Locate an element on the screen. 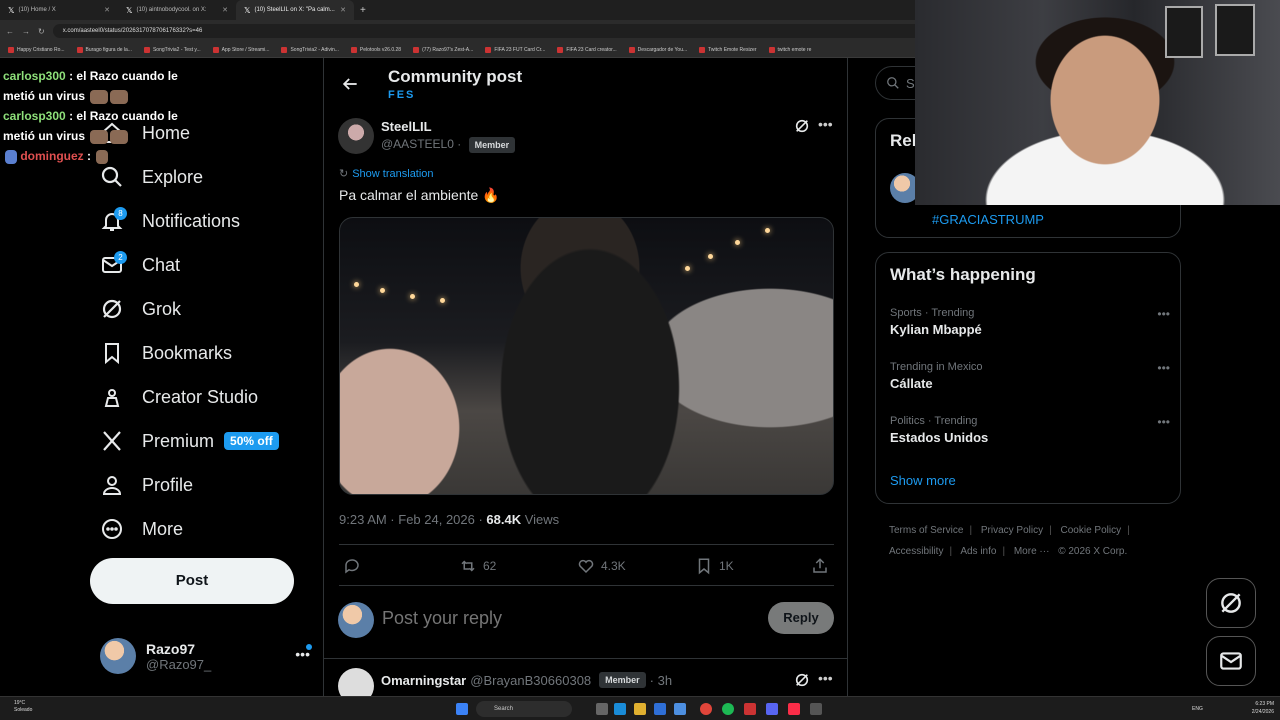  browser-tab: 𝕏 (10) aintnobodycool. on X: ✕ is located at coordinates (177, 10).